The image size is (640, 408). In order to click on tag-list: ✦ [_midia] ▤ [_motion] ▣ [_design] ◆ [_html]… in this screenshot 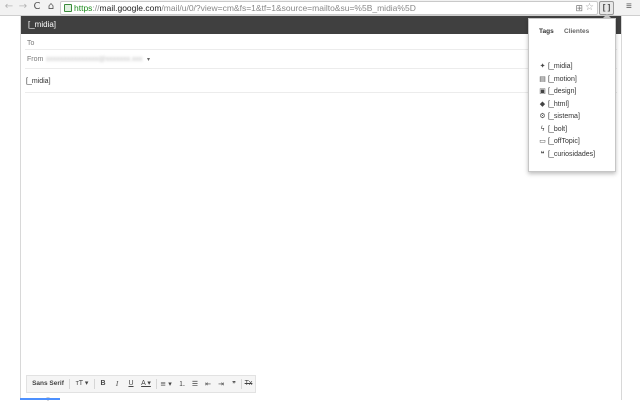, I will do `click(566, 110)`.